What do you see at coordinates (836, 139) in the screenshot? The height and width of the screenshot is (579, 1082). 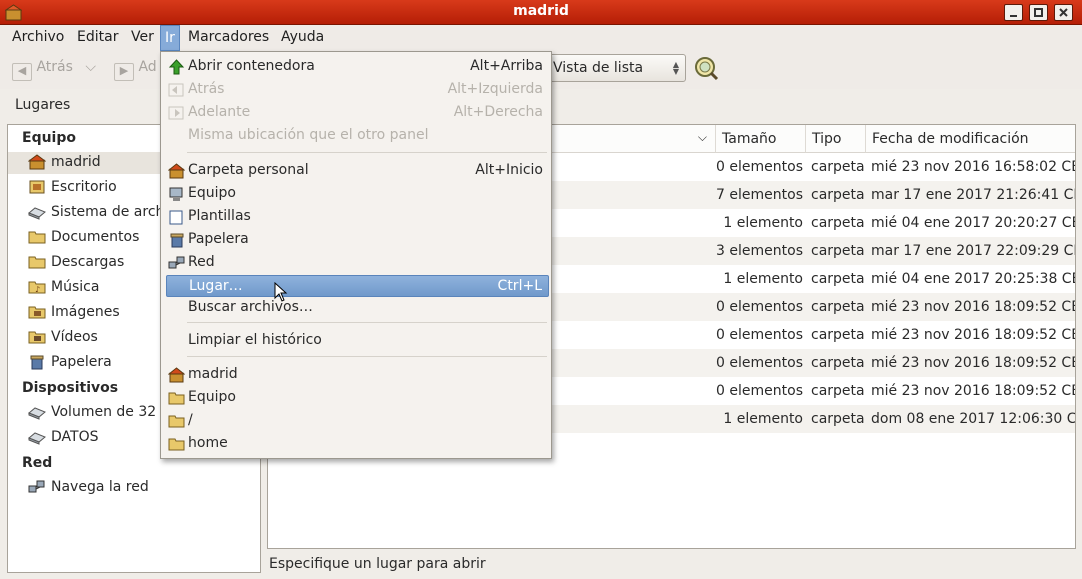 I see `column-header-tipo: Tipo` at bounding box center [836, 139].